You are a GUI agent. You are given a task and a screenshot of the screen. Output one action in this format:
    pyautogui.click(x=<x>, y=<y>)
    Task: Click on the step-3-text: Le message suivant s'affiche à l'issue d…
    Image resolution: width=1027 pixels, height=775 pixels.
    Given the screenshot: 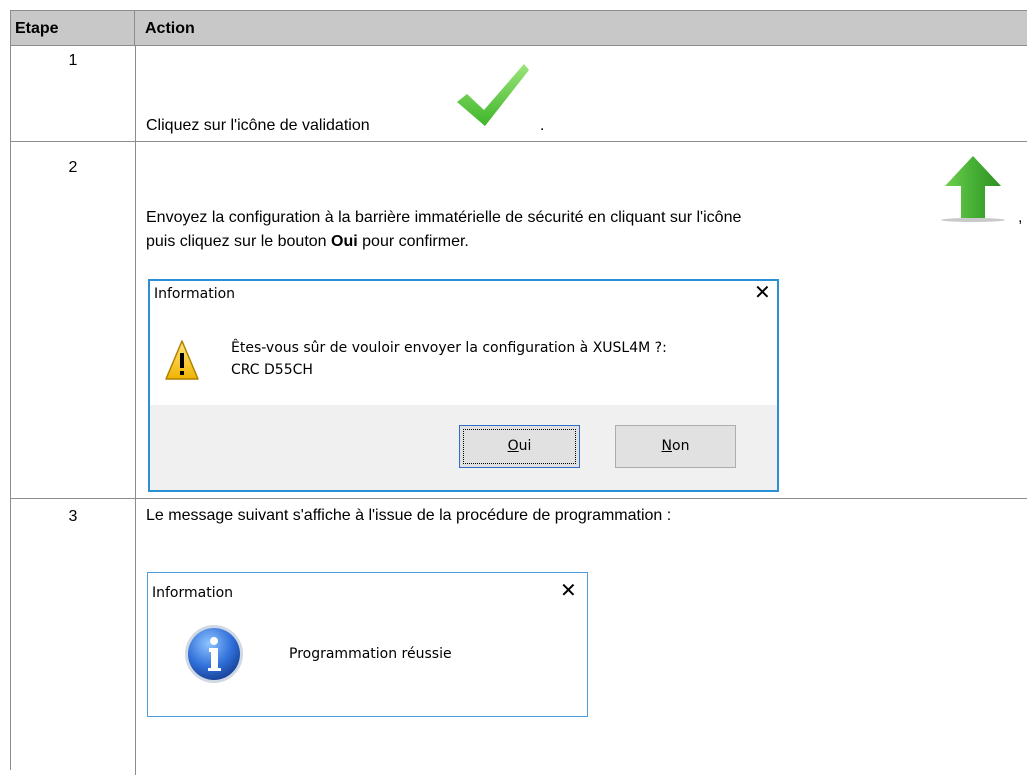 What is the action you would take?
    pyautogui.click(x=409, y=515)
    